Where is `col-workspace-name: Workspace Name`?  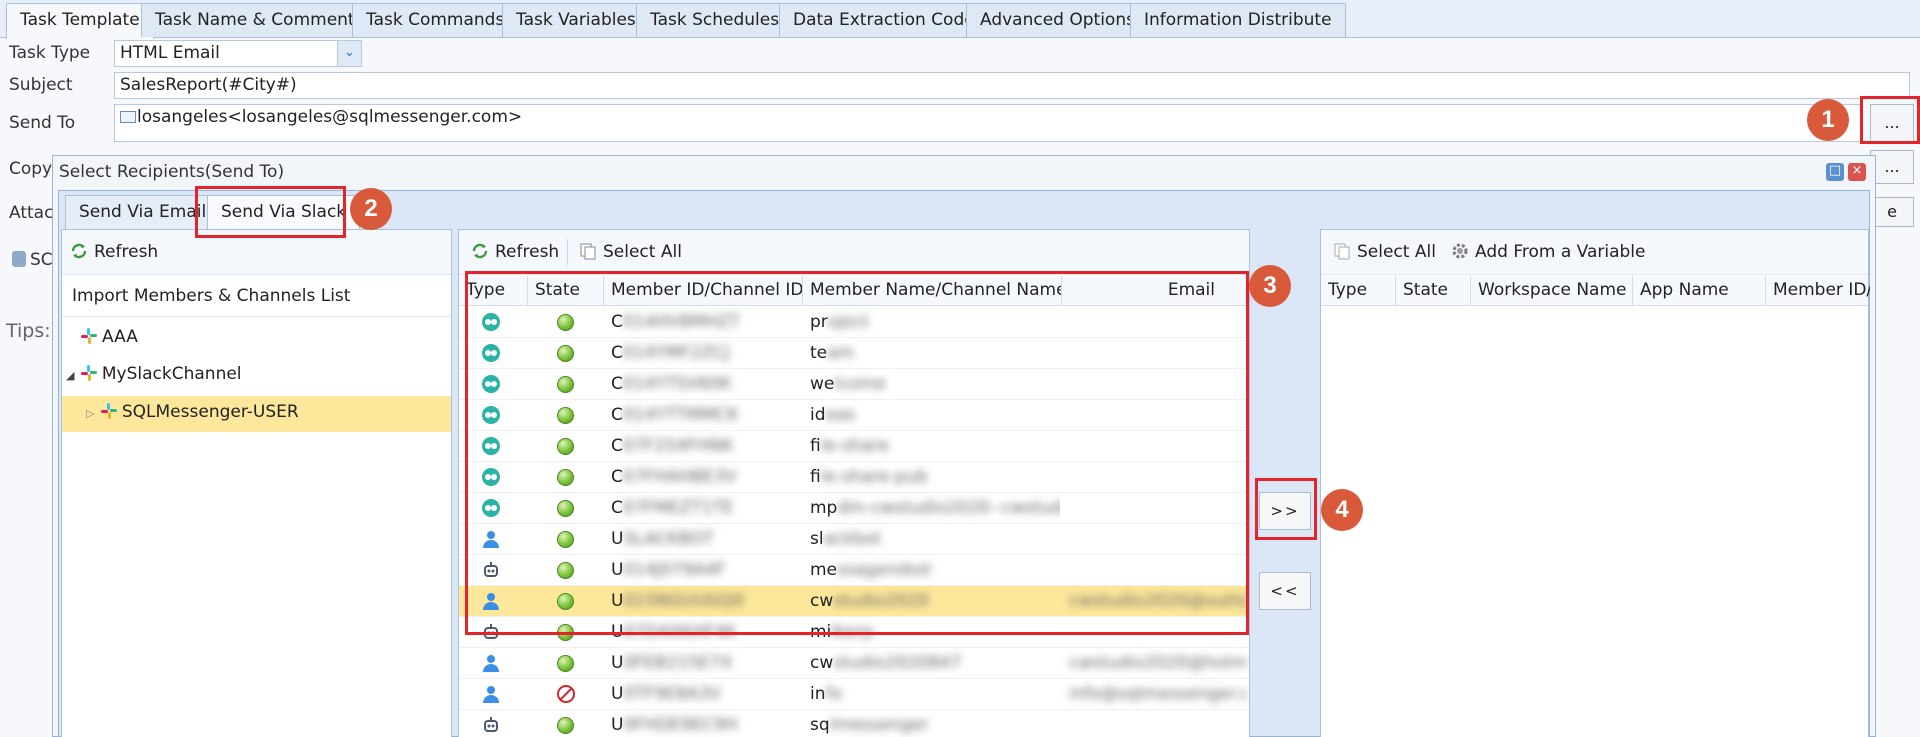 col-workspace-name: Workspace Name is located at coordinates (1552, 291).